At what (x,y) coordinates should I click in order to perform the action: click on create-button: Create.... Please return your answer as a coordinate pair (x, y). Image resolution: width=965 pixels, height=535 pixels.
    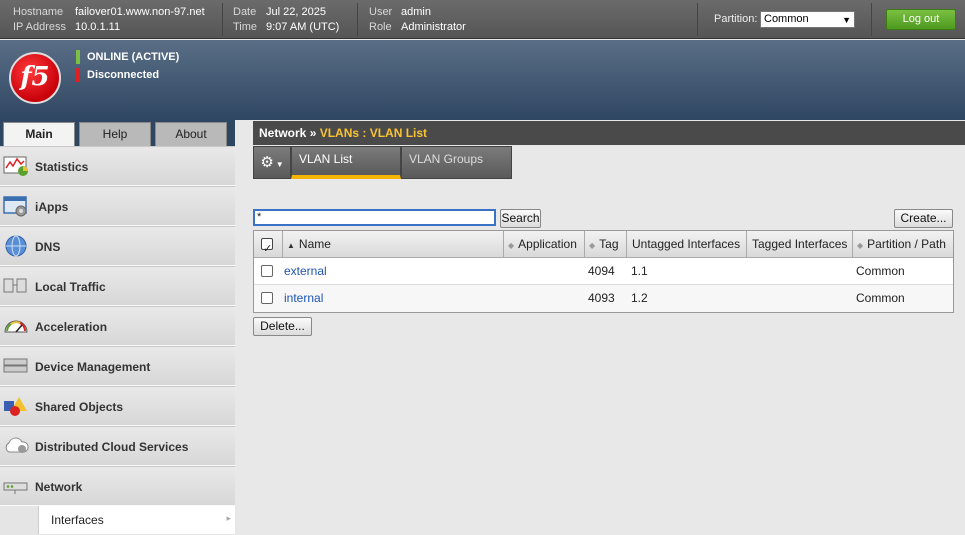
    Looking at the image, I should click on (923, 218).